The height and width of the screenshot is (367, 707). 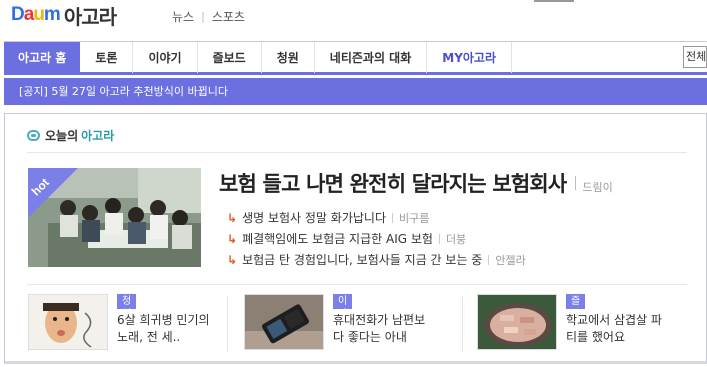 I want to click on section-title: 오늘의 아고라, so click(x=70, y=135).